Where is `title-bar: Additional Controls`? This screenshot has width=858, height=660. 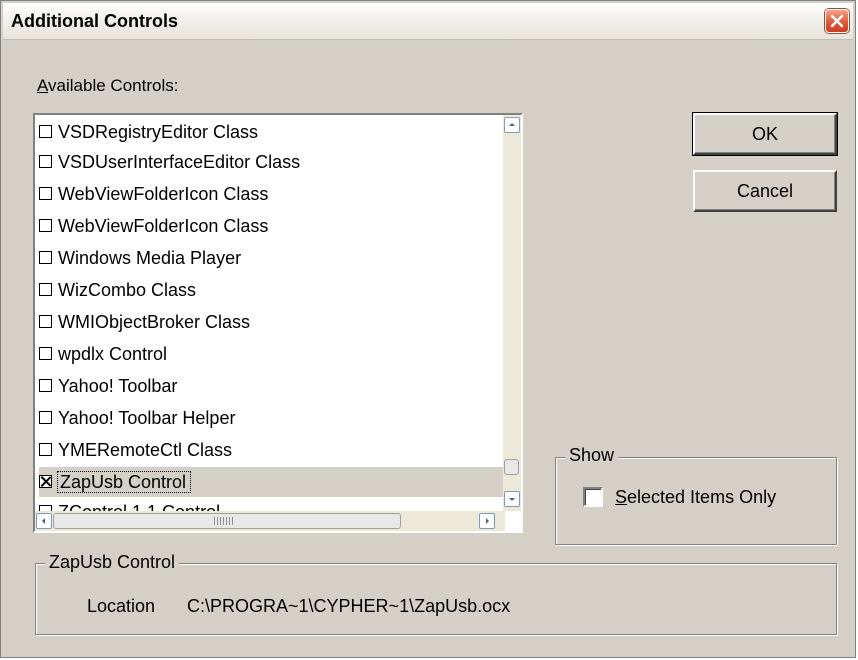
title-bar: Additional Controls is located at coordinates (428, 21).